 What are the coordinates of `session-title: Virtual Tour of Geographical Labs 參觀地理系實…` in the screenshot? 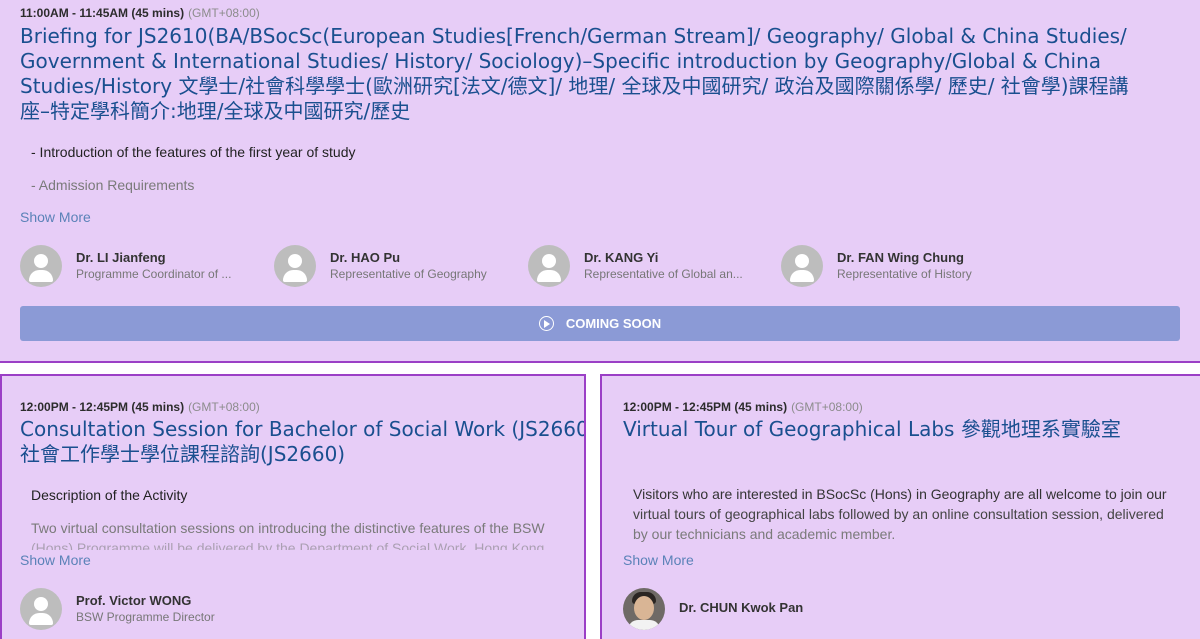 It's located at (908, 429).